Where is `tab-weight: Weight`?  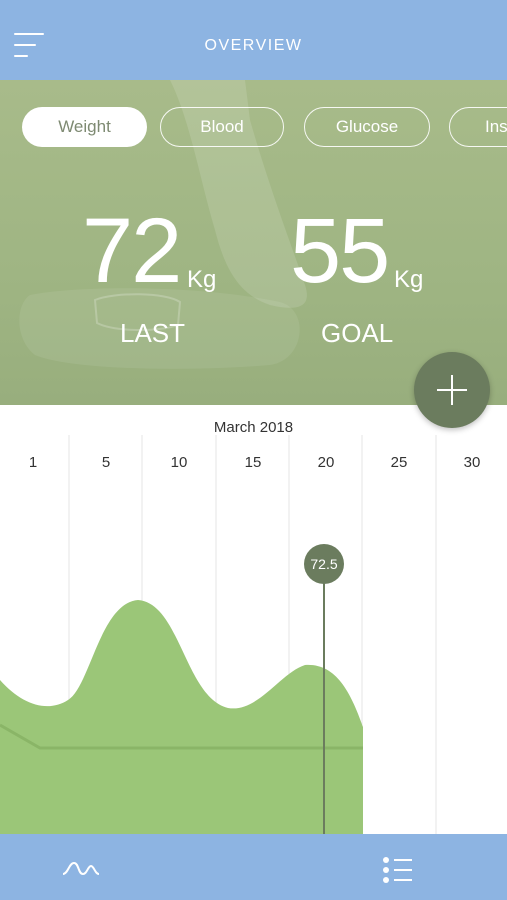 tab-weight: Weight is located at coordinates (84, 127).